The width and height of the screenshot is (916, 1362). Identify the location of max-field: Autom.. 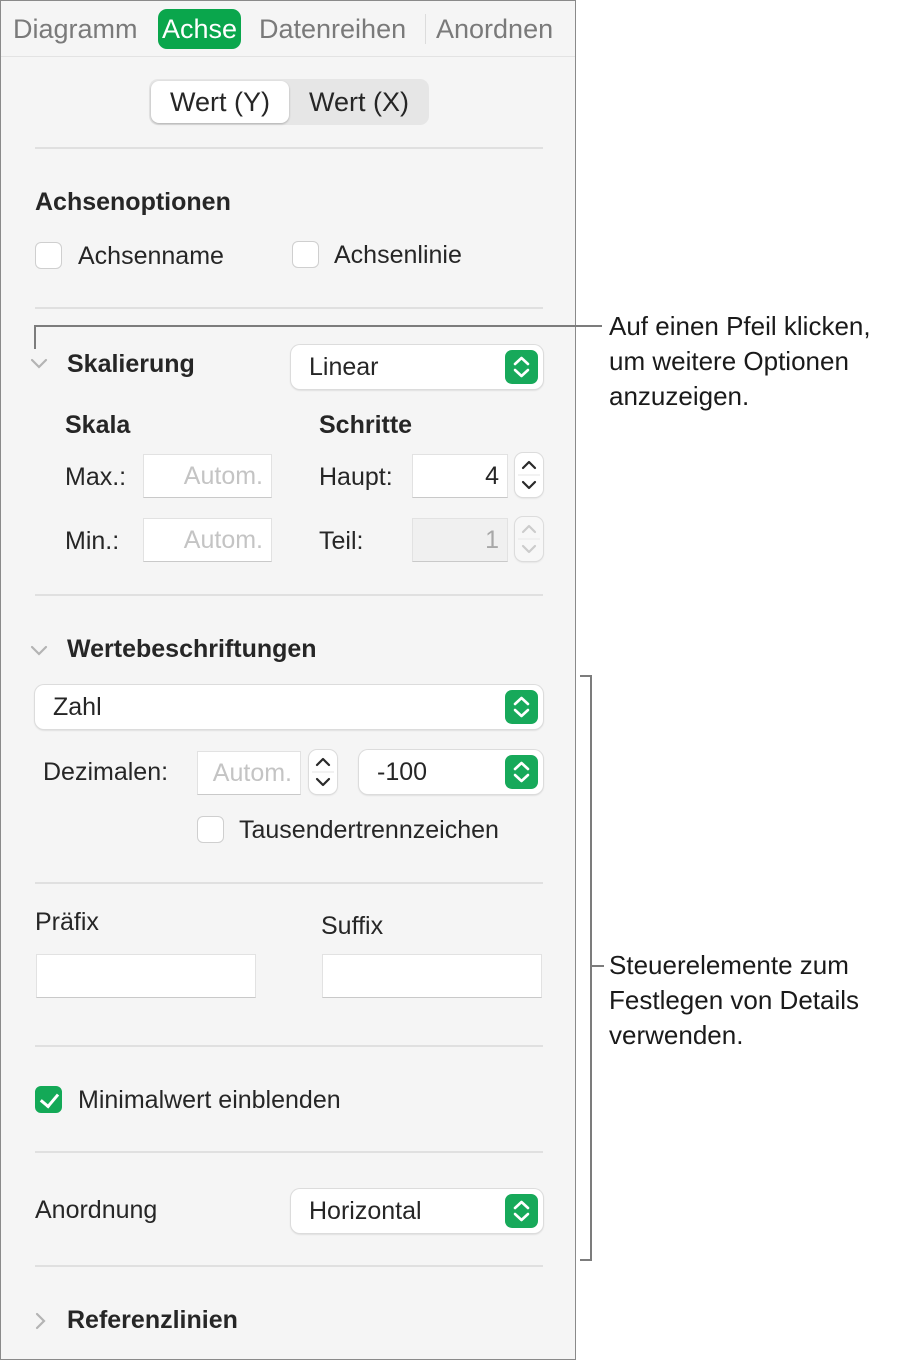
(207, 476).